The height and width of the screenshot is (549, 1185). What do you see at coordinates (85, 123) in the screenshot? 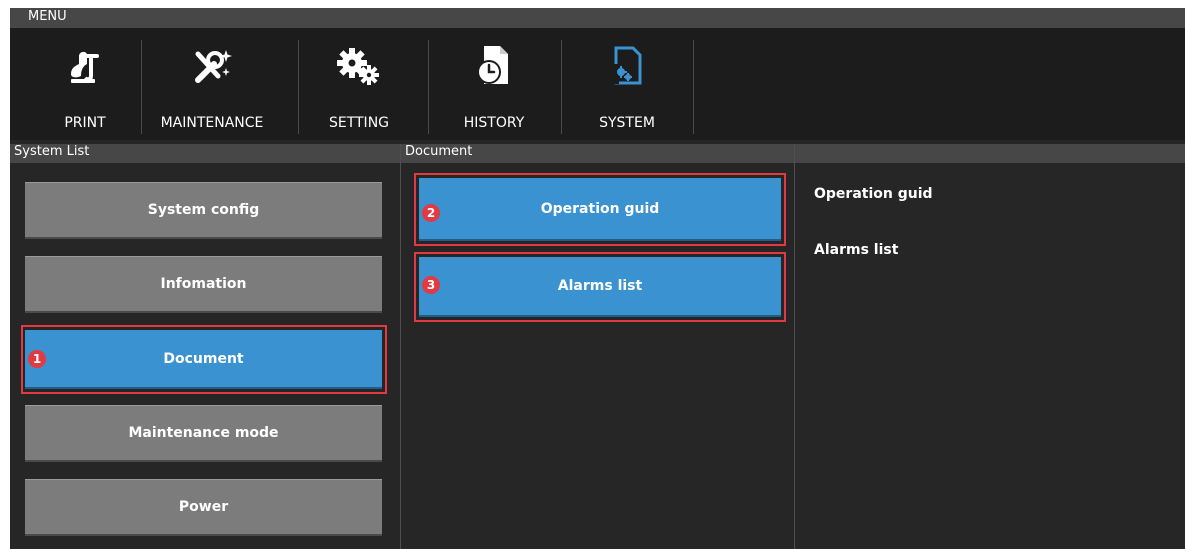
I see `toolbar-print-label: PRINT` at bounding box center [85, 123].